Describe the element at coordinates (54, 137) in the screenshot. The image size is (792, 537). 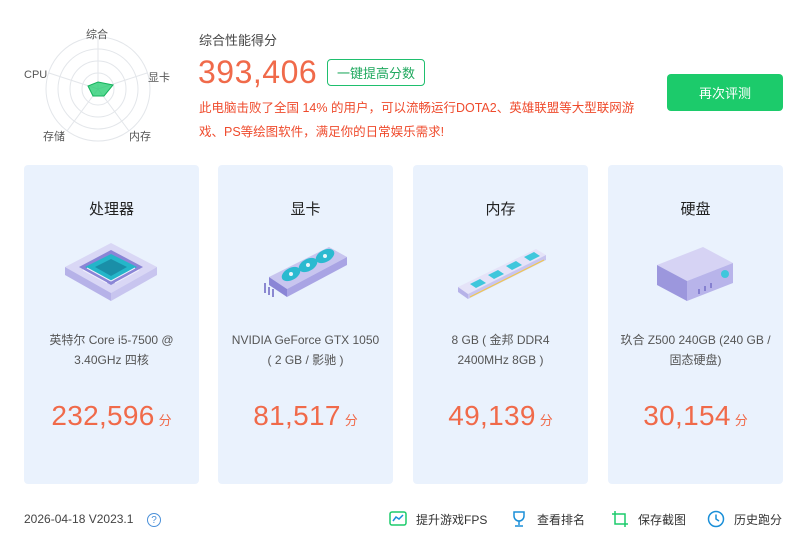
I see `radar-label-storage: 存储` at that location.